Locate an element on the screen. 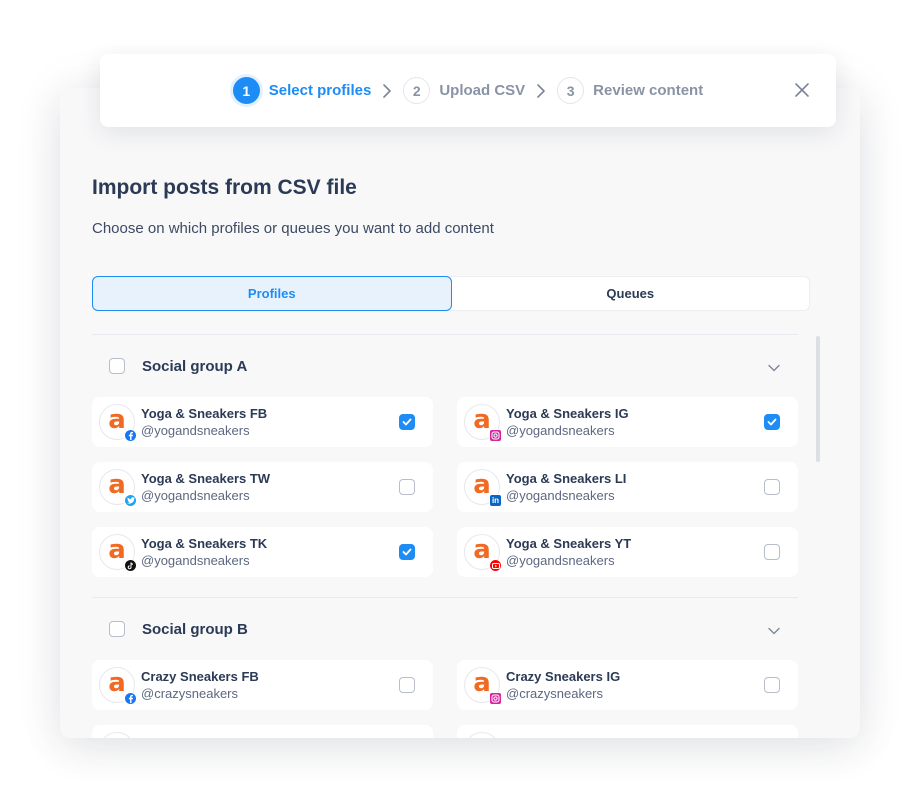  profile-name: Yoga & Sneakers LI is located at coordinates (566, 478).